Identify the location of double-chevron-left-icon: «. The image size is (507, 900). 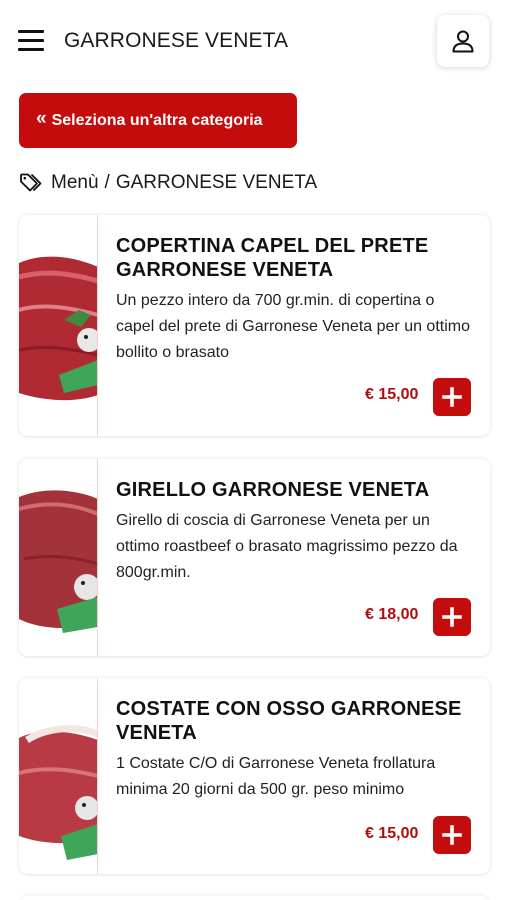
(41, 118).